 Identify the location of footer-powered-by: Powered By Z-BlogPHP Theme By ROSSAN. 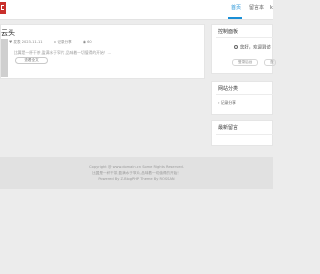
(136, 179).